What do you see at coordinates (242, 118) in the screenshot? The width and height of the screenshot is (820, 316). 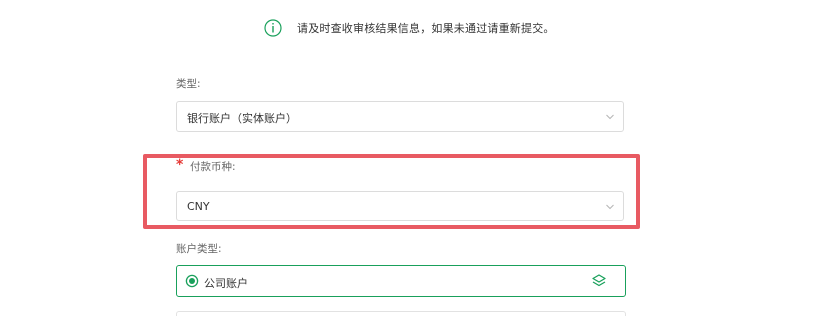 I see `type-select-value: 银行账户（实体账户）` at bounding box center [242, 118].